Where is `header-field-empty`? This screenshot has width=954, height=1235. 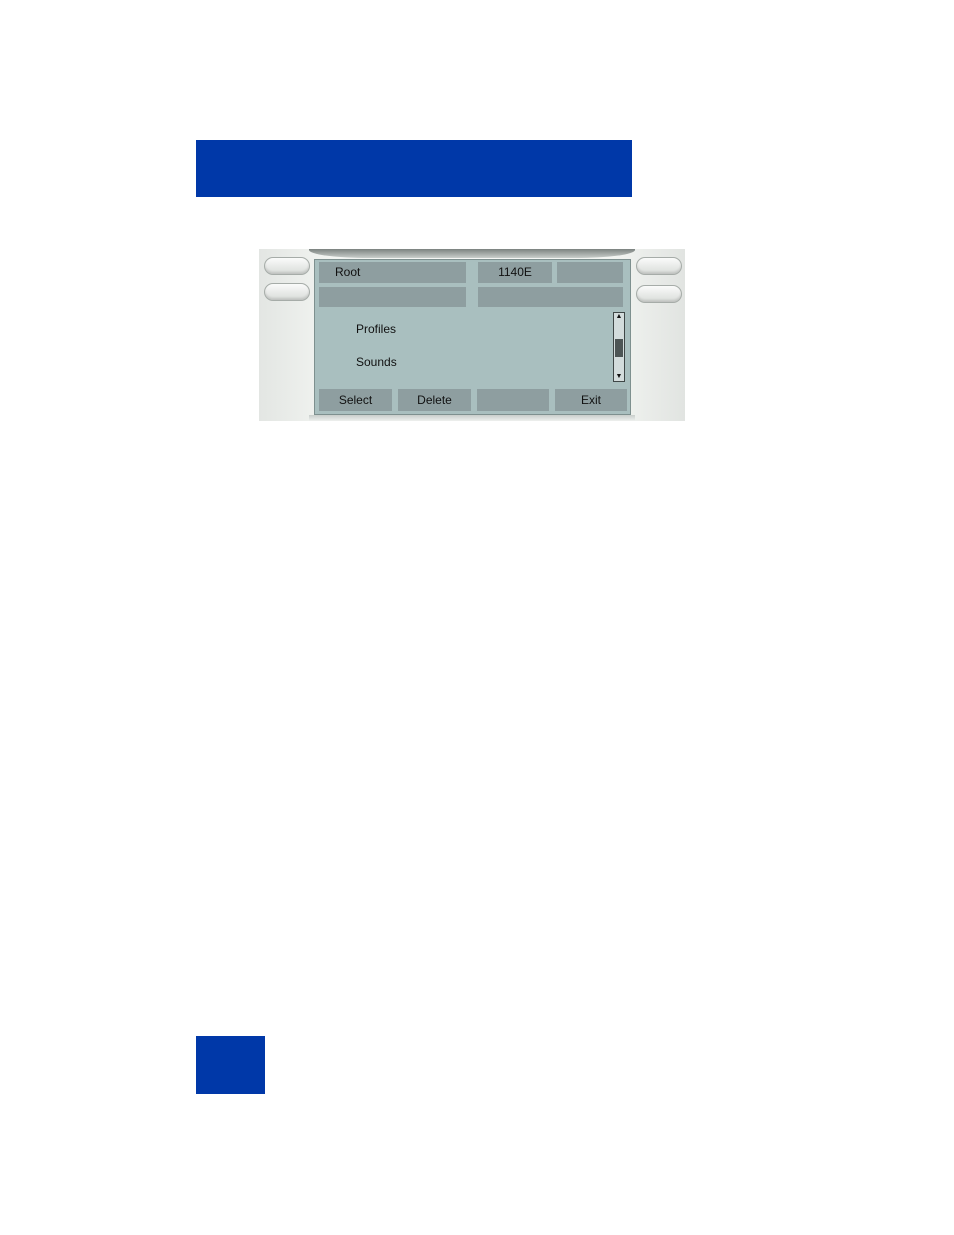
header-field-empty is located at coordinates (590, 272).